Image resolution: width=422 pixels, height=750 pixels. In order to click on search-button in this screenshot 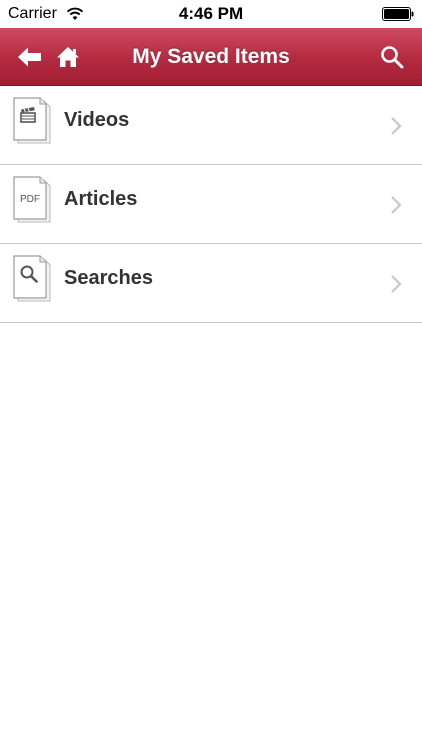, I will do `click(392, 57)`.